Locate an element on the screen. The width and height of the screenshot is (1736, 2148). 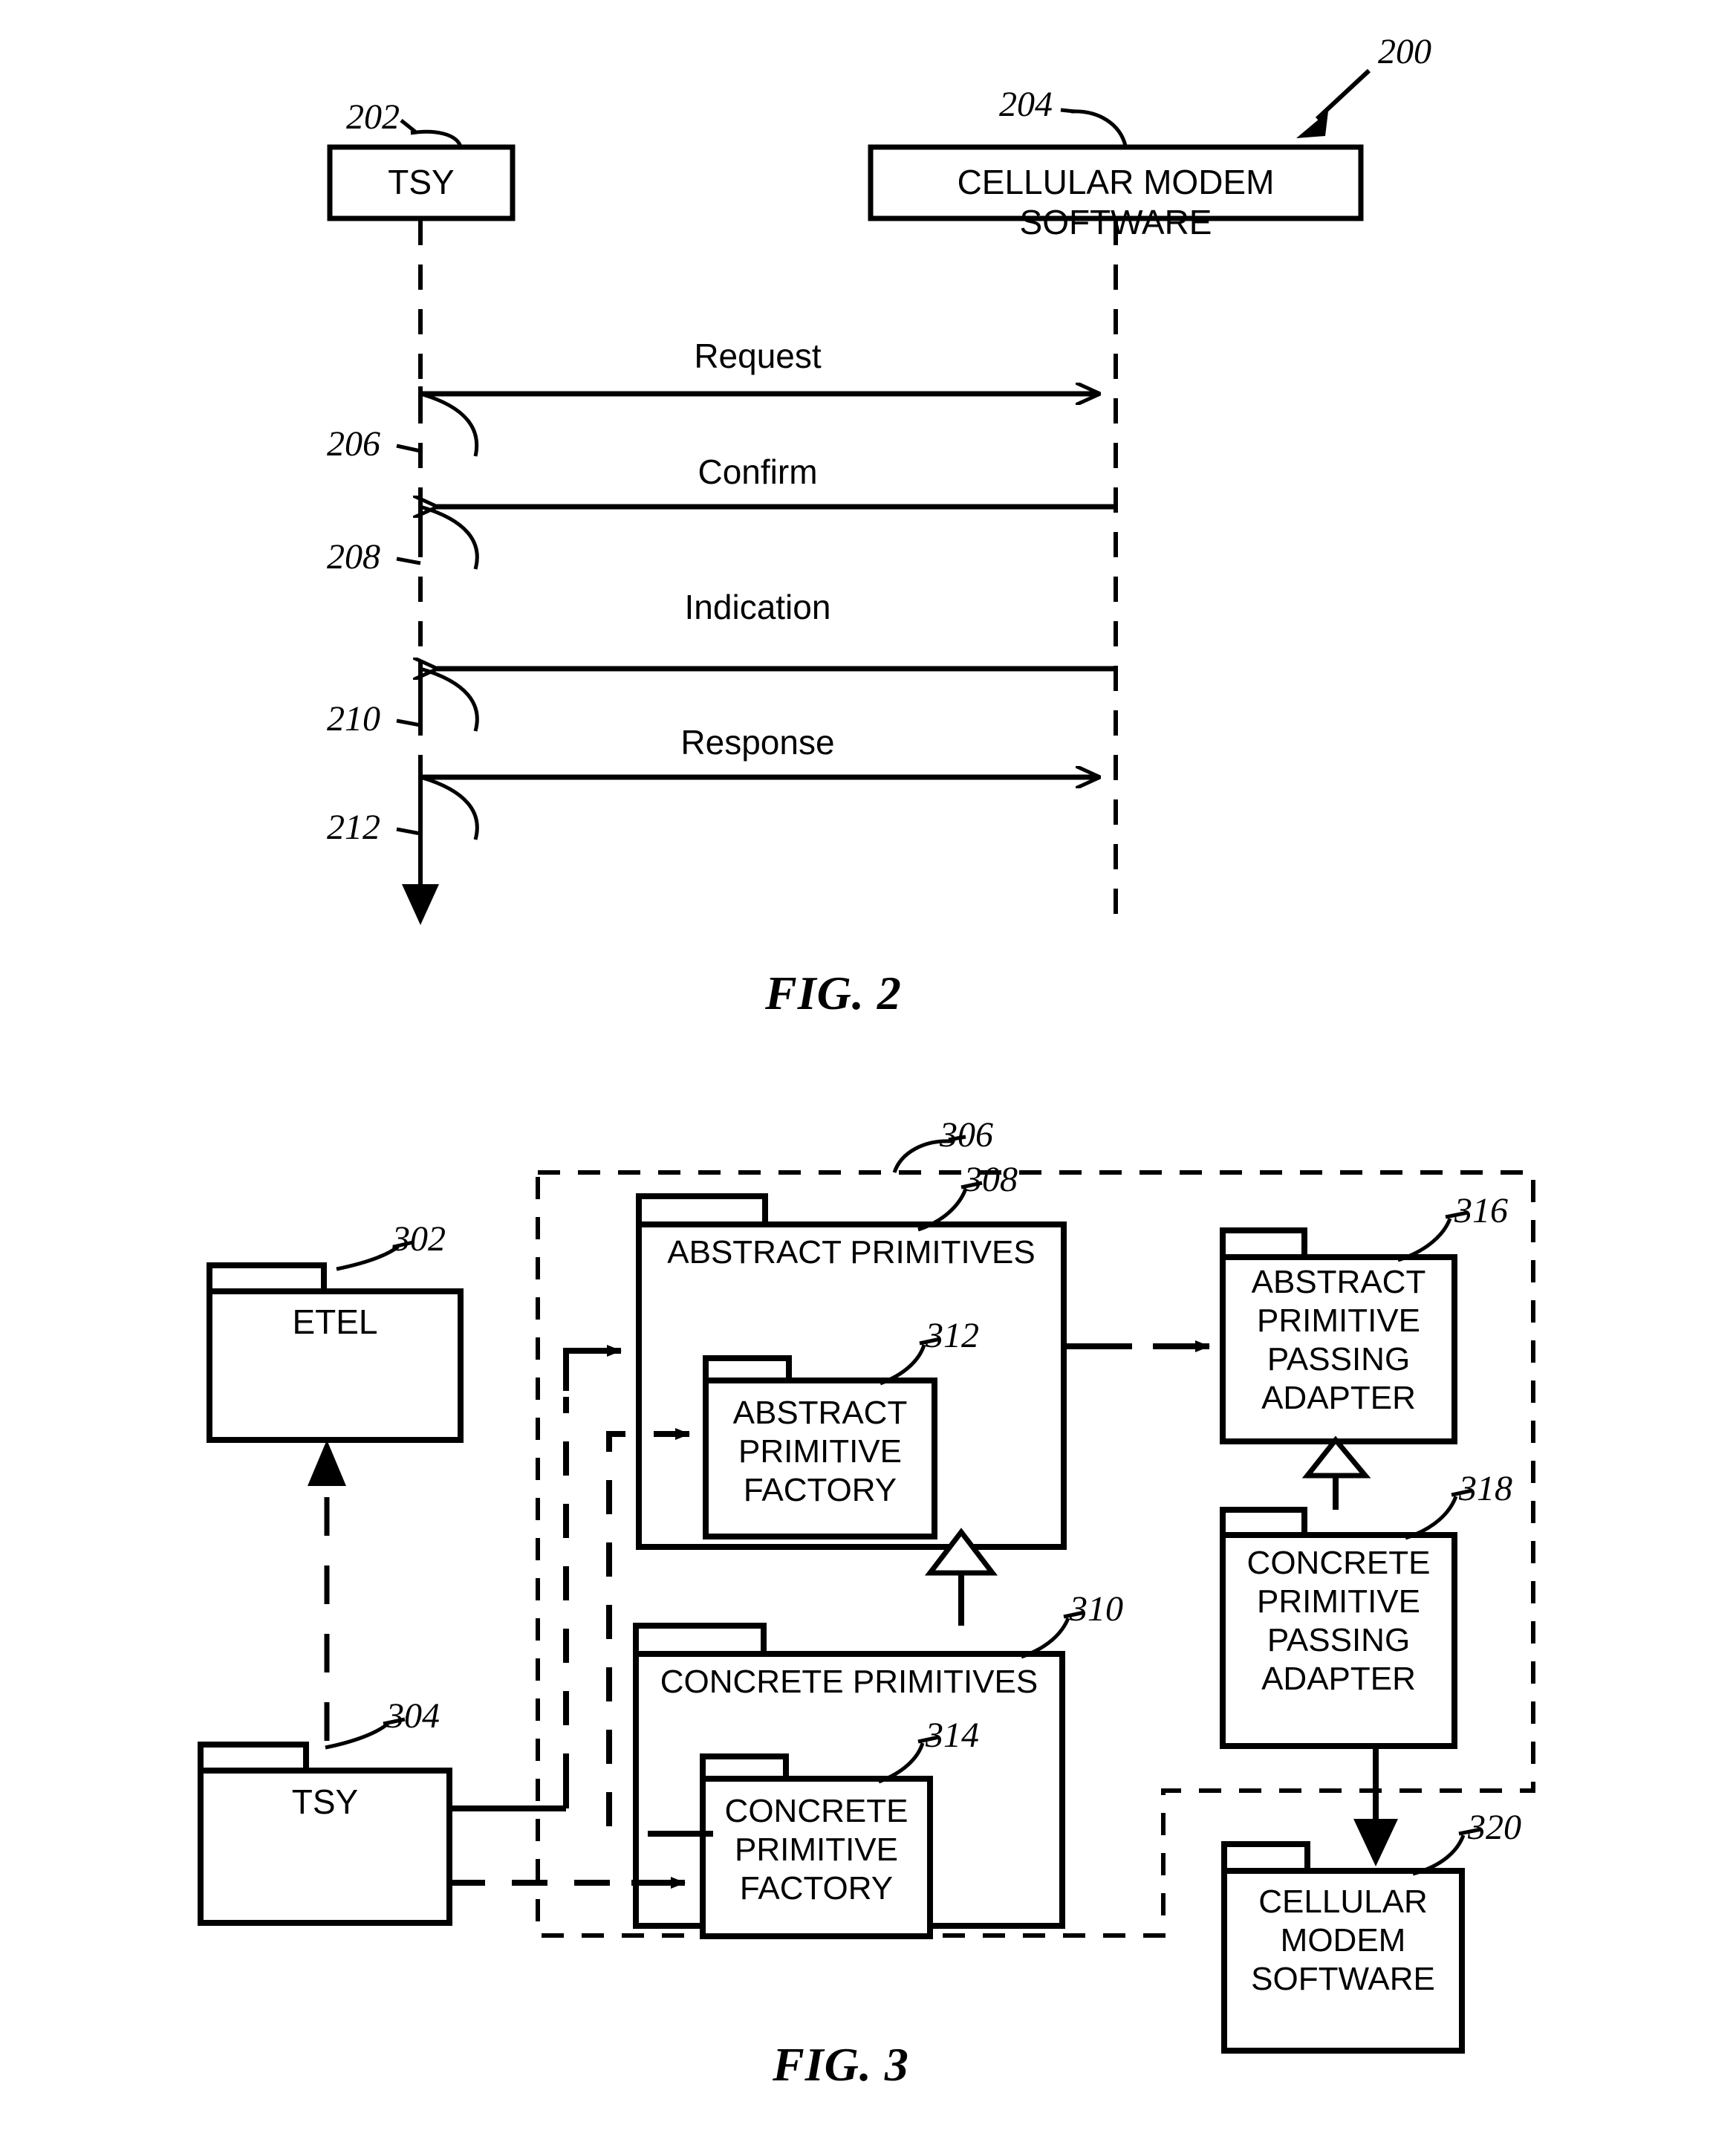
fig2-participant-cellular-modem-software: CELLULAR MODEM SOFTWARE is located at coordinates (1116, 202).